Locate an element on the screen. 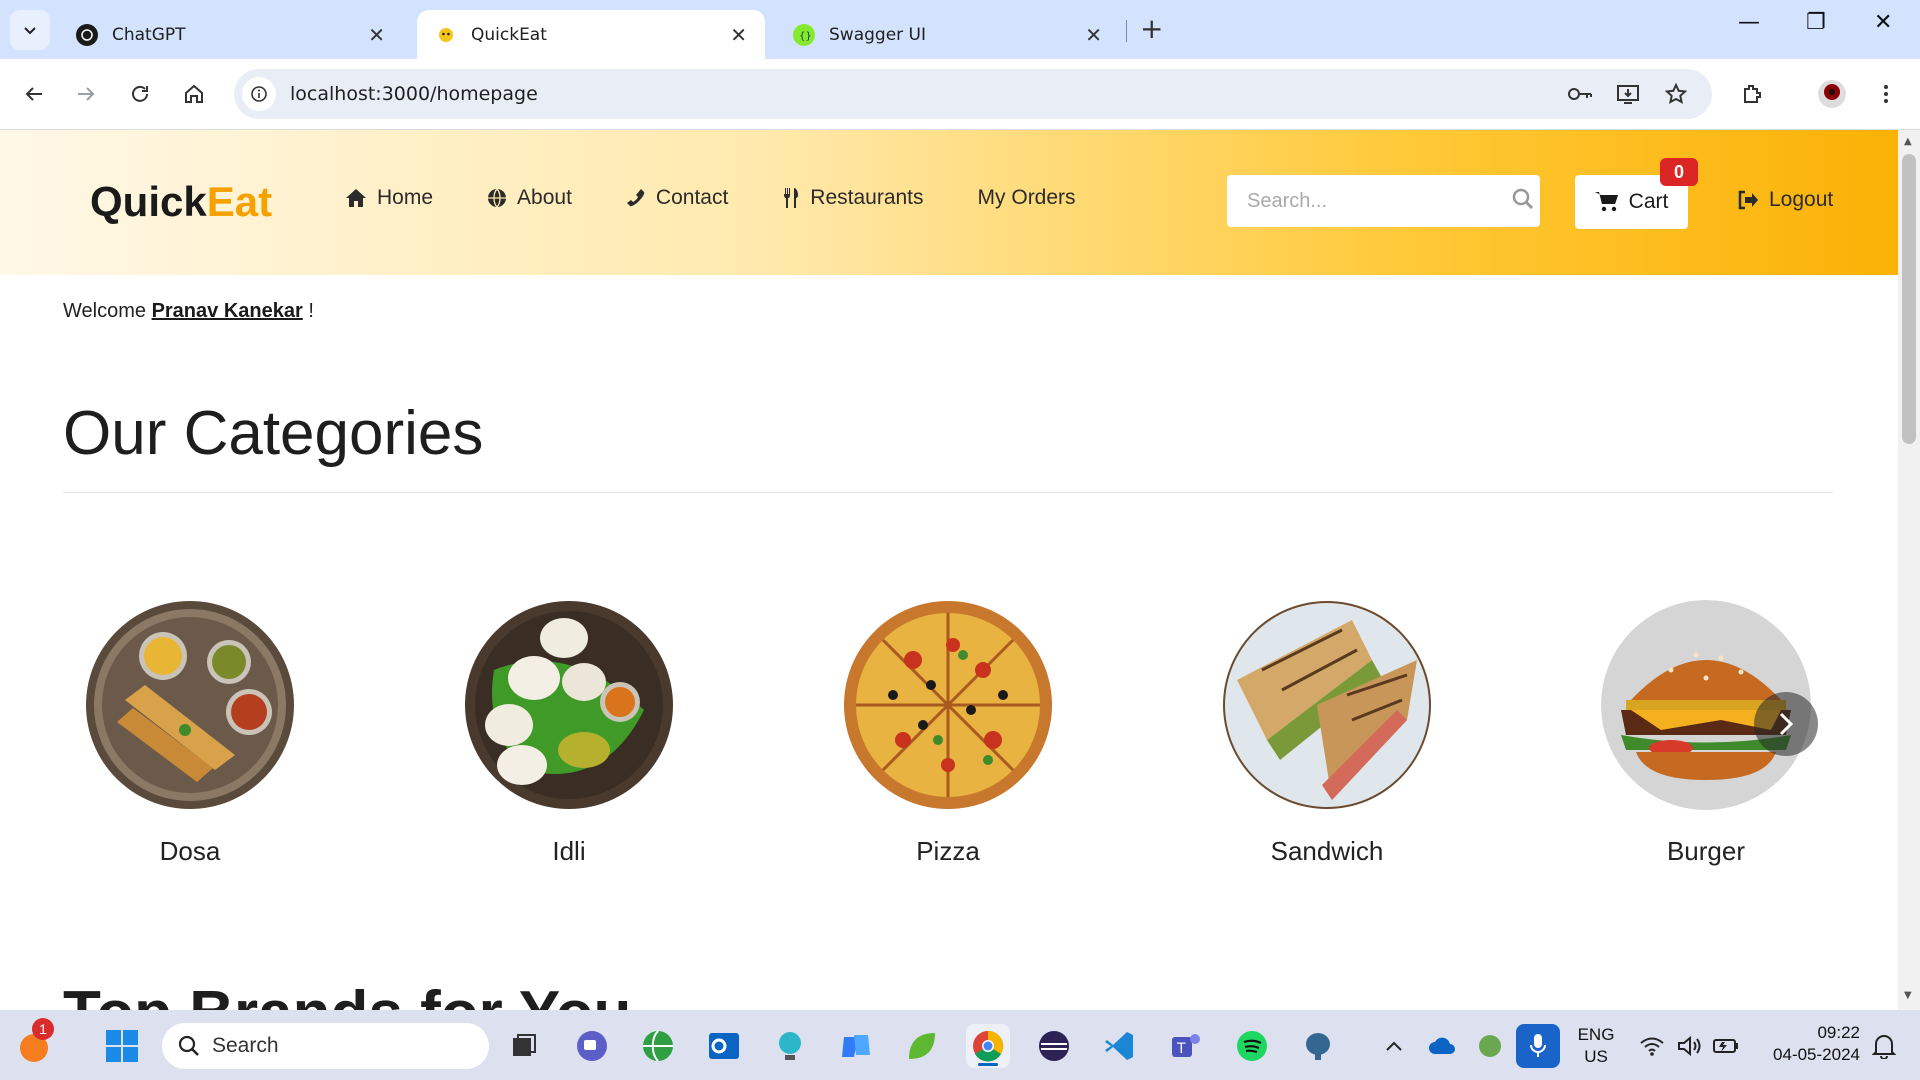 The image size is (1920, 1080). battery-icon is located at coordinates (1725, 1046).